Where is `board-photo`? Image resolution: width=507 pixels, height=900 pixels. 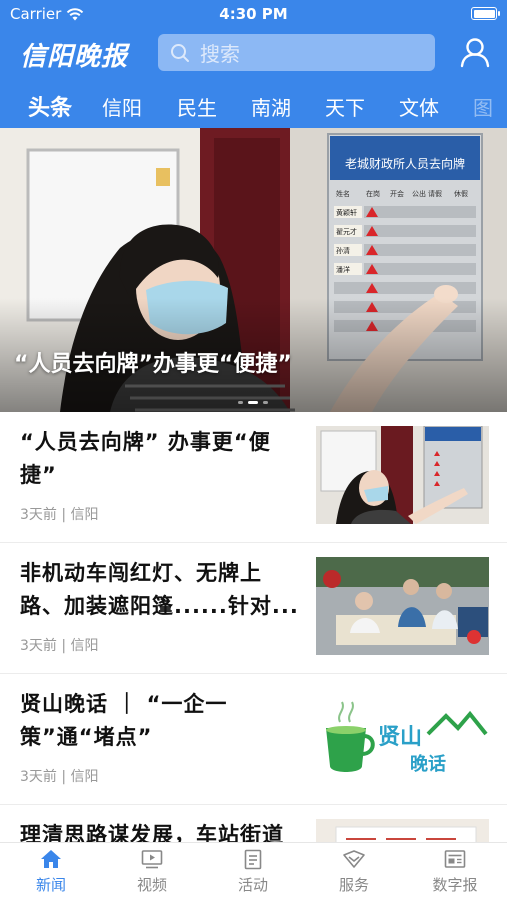
board-photo is located at coordinates (402, 475).